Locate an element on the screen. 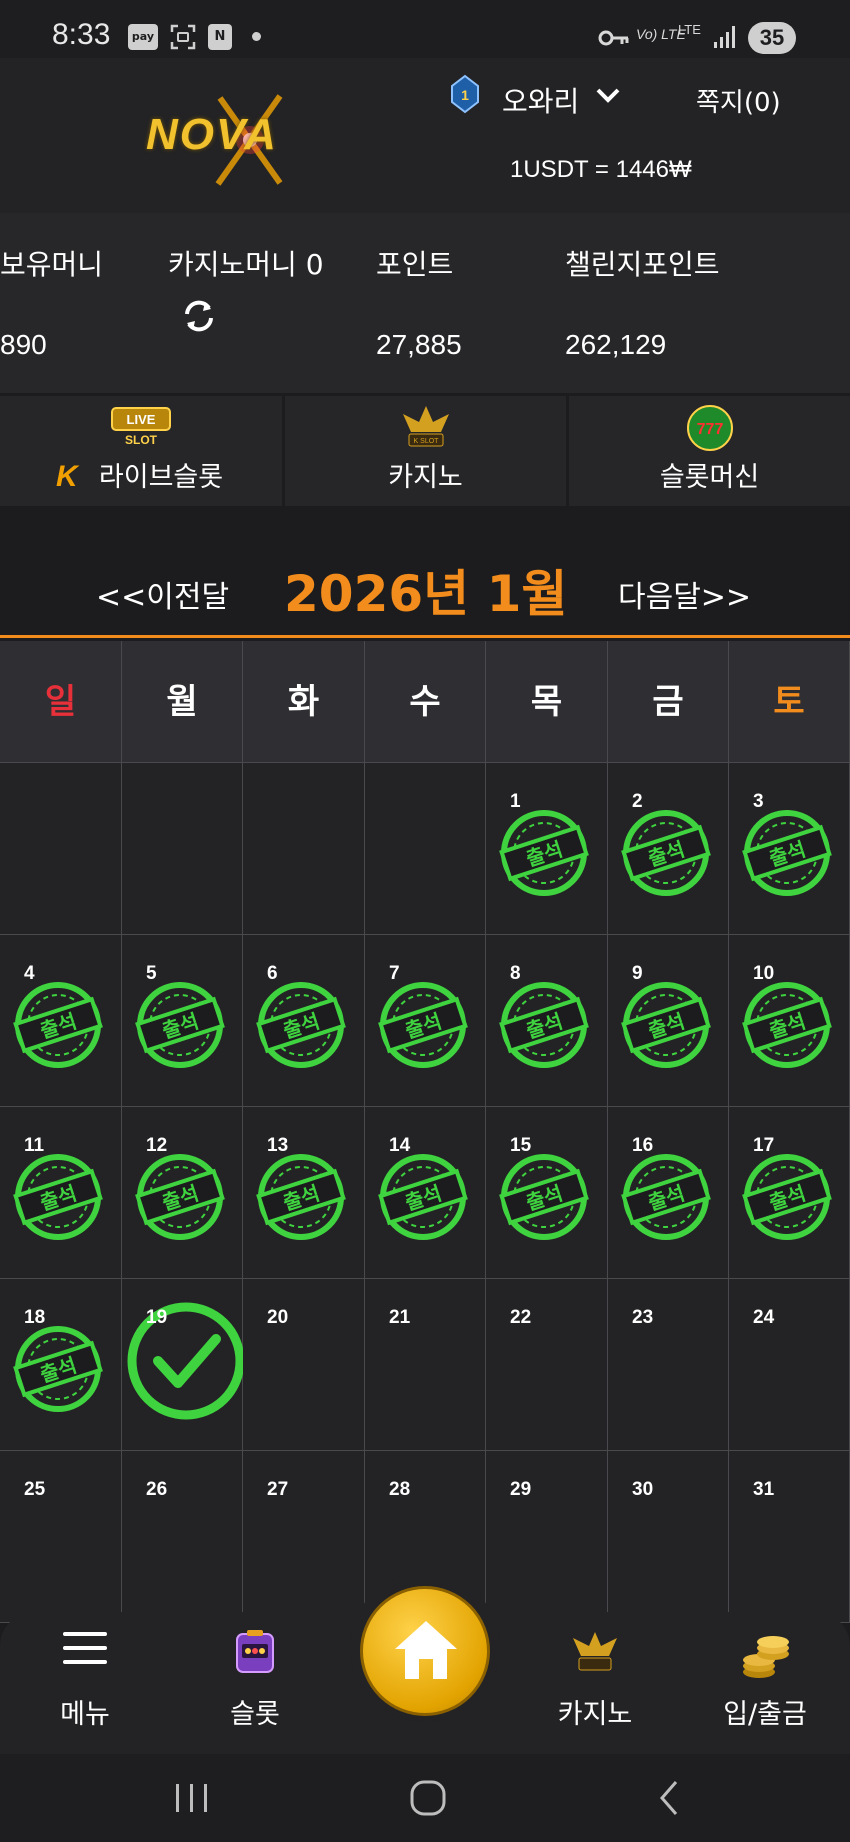 The height and width of the screenshot is (1842, 850). calendar-day-cell: 출석 12 is located at coordinates (182, 1193).